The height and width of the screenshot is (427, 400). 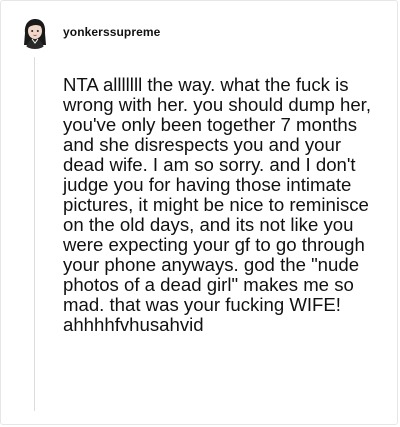 I want to click on avatar, so click(x=35, y=32).